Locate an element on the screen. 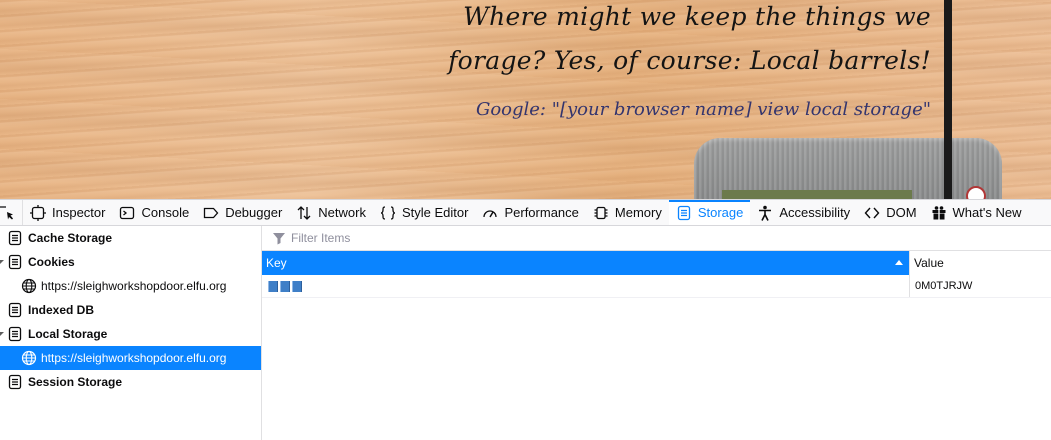 The image size is (1051, 440). element-picker-icon is located at coordinates (8, 213).